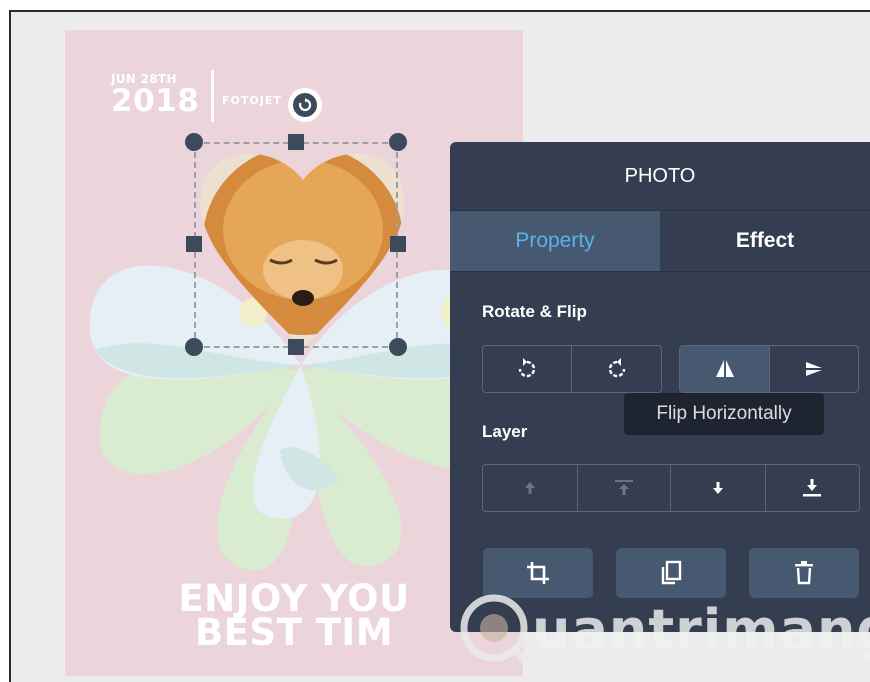 The height and width of the screenshot is (682, 870). What do you see at coordinates (765, 241) in the screenshot?
I see `tab-effect: Effect` at bounding box center [765, 241].